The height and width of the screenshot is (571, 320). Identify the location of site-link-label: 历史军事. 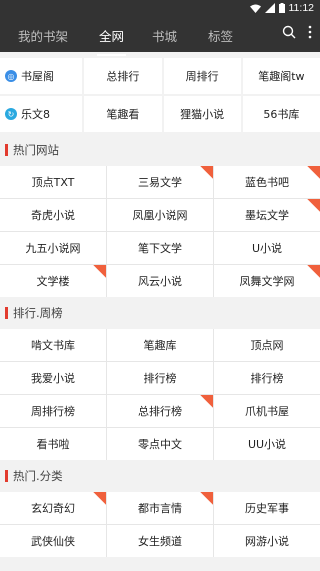
(267, 508).